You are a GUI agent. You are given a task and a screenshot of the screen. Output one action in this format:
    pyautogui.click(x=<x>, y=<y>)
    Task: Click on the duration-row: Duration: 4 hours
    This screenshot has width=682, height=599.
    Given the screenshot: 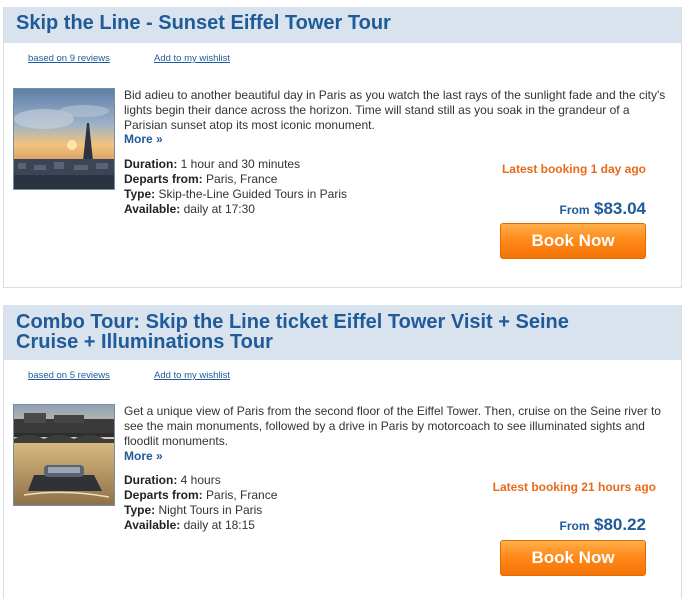 What is the action you would take?
    pyautogui.click(x=200, y=480)
    